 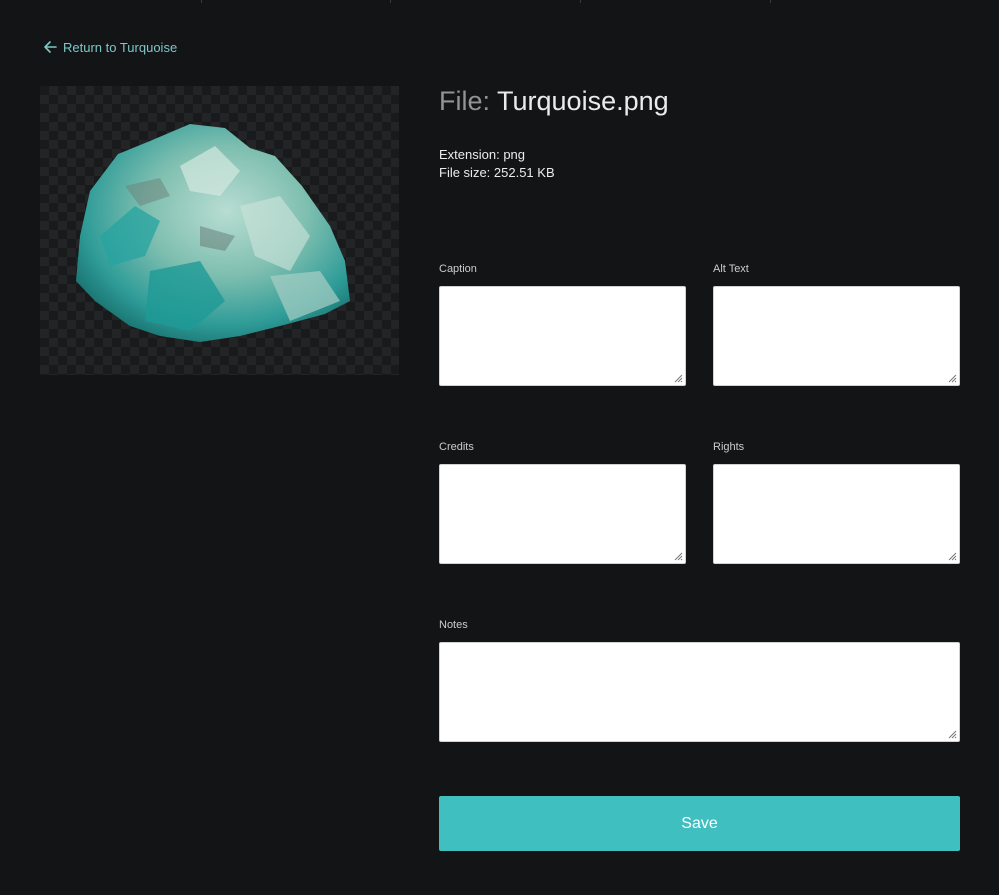 I want to click on alt-text-label: Alt Text, so click(x=731, y=269).